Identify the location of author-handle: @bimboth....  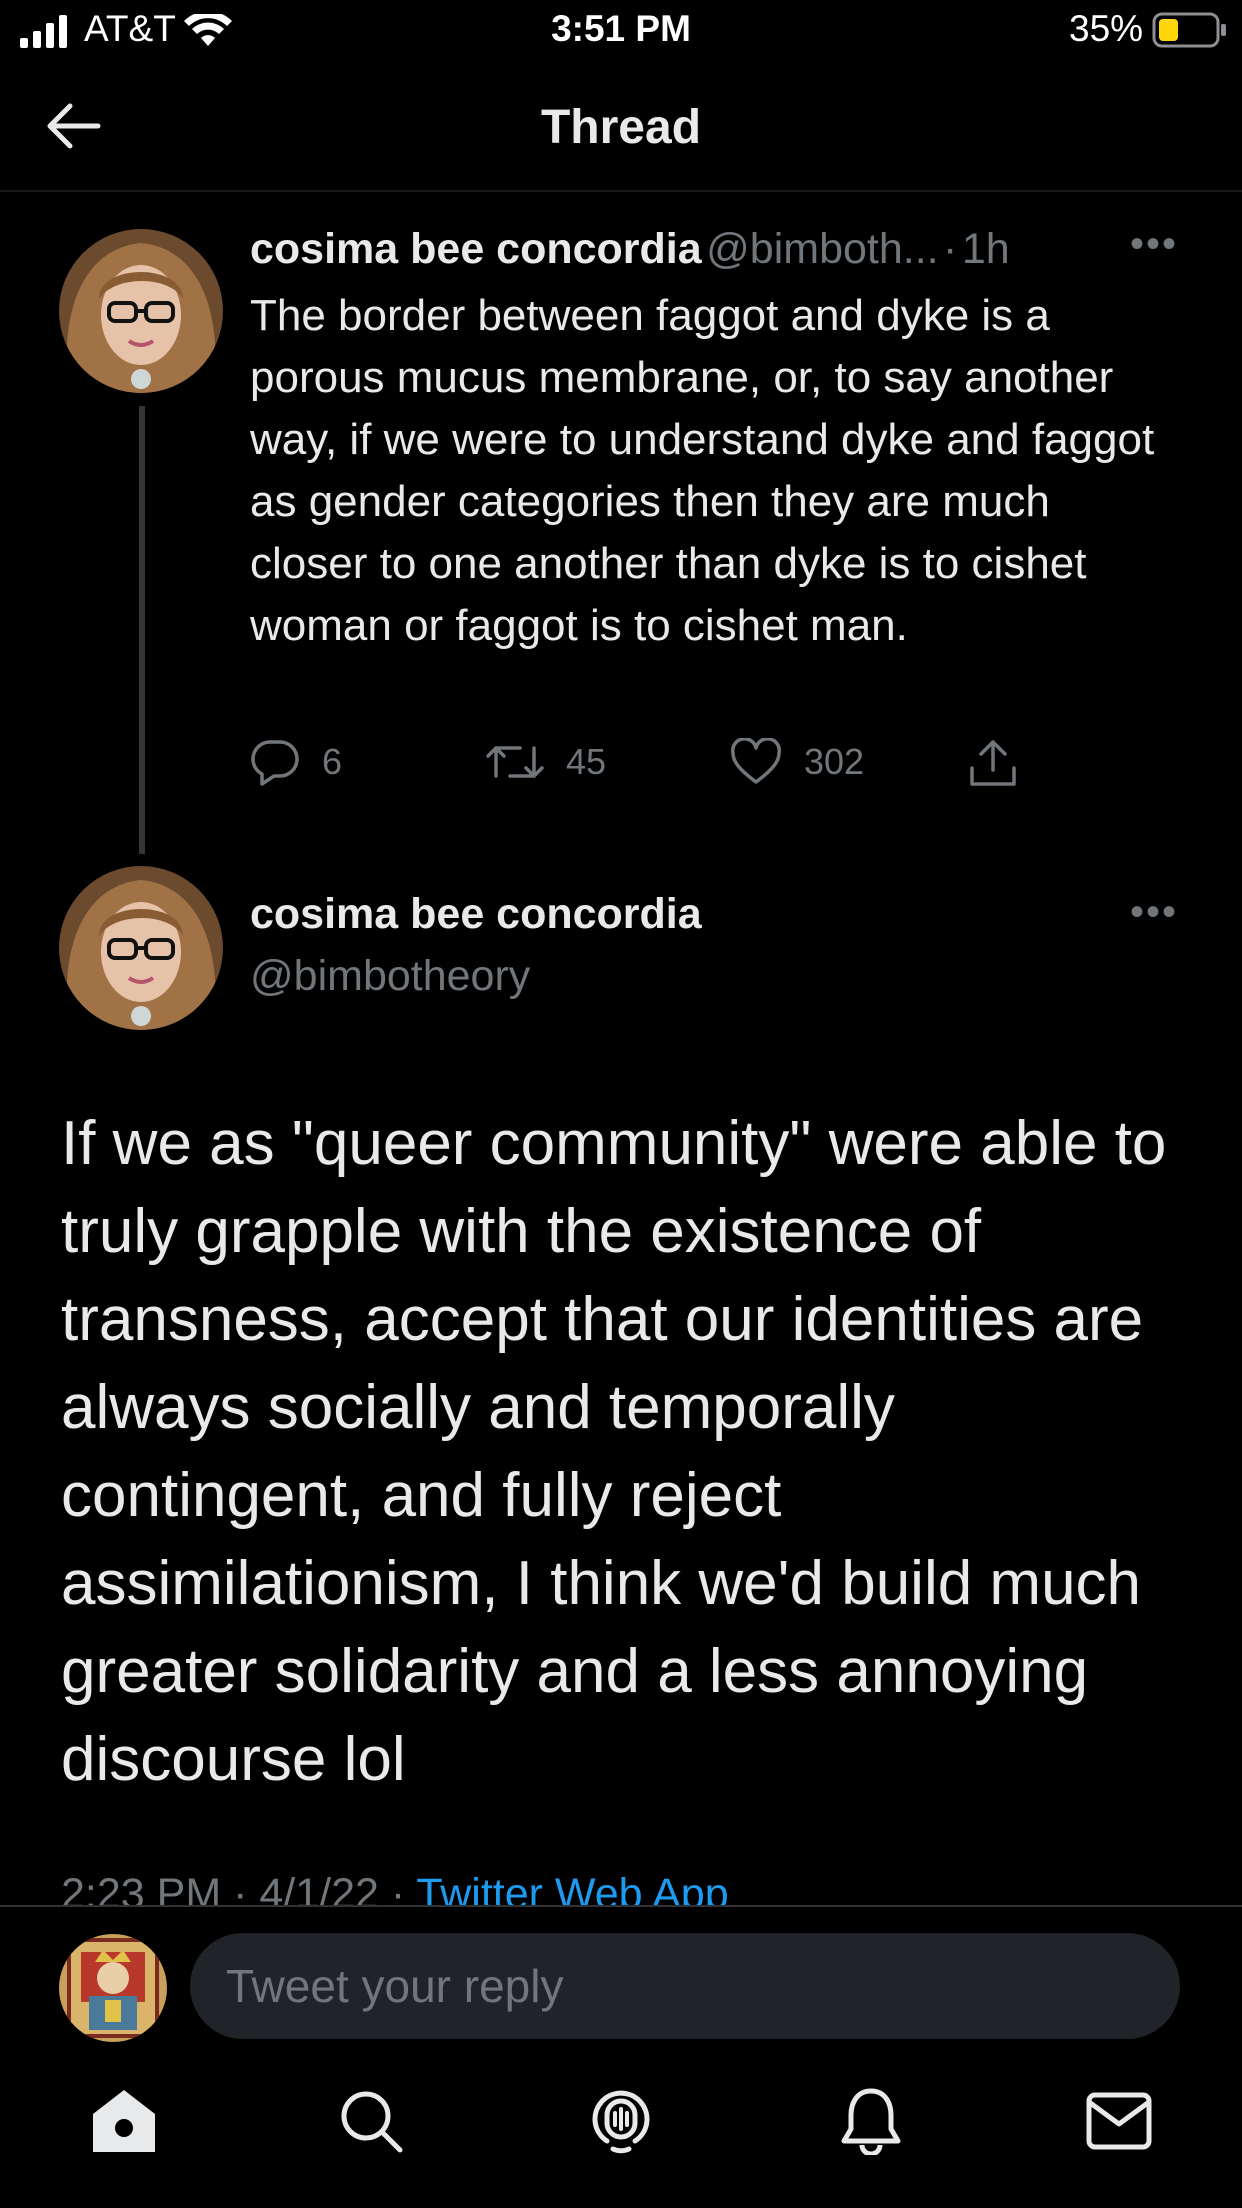
(822, 249).